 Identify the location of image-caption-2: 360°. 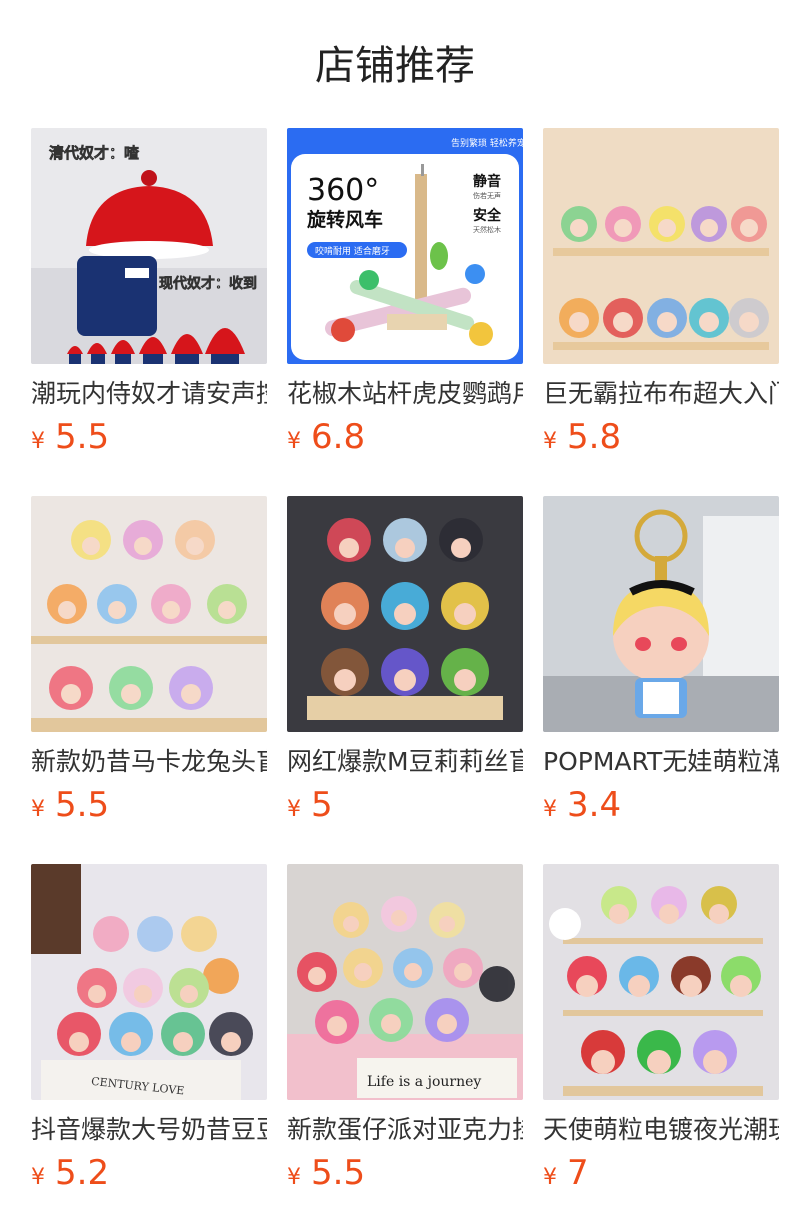
(343, 190).